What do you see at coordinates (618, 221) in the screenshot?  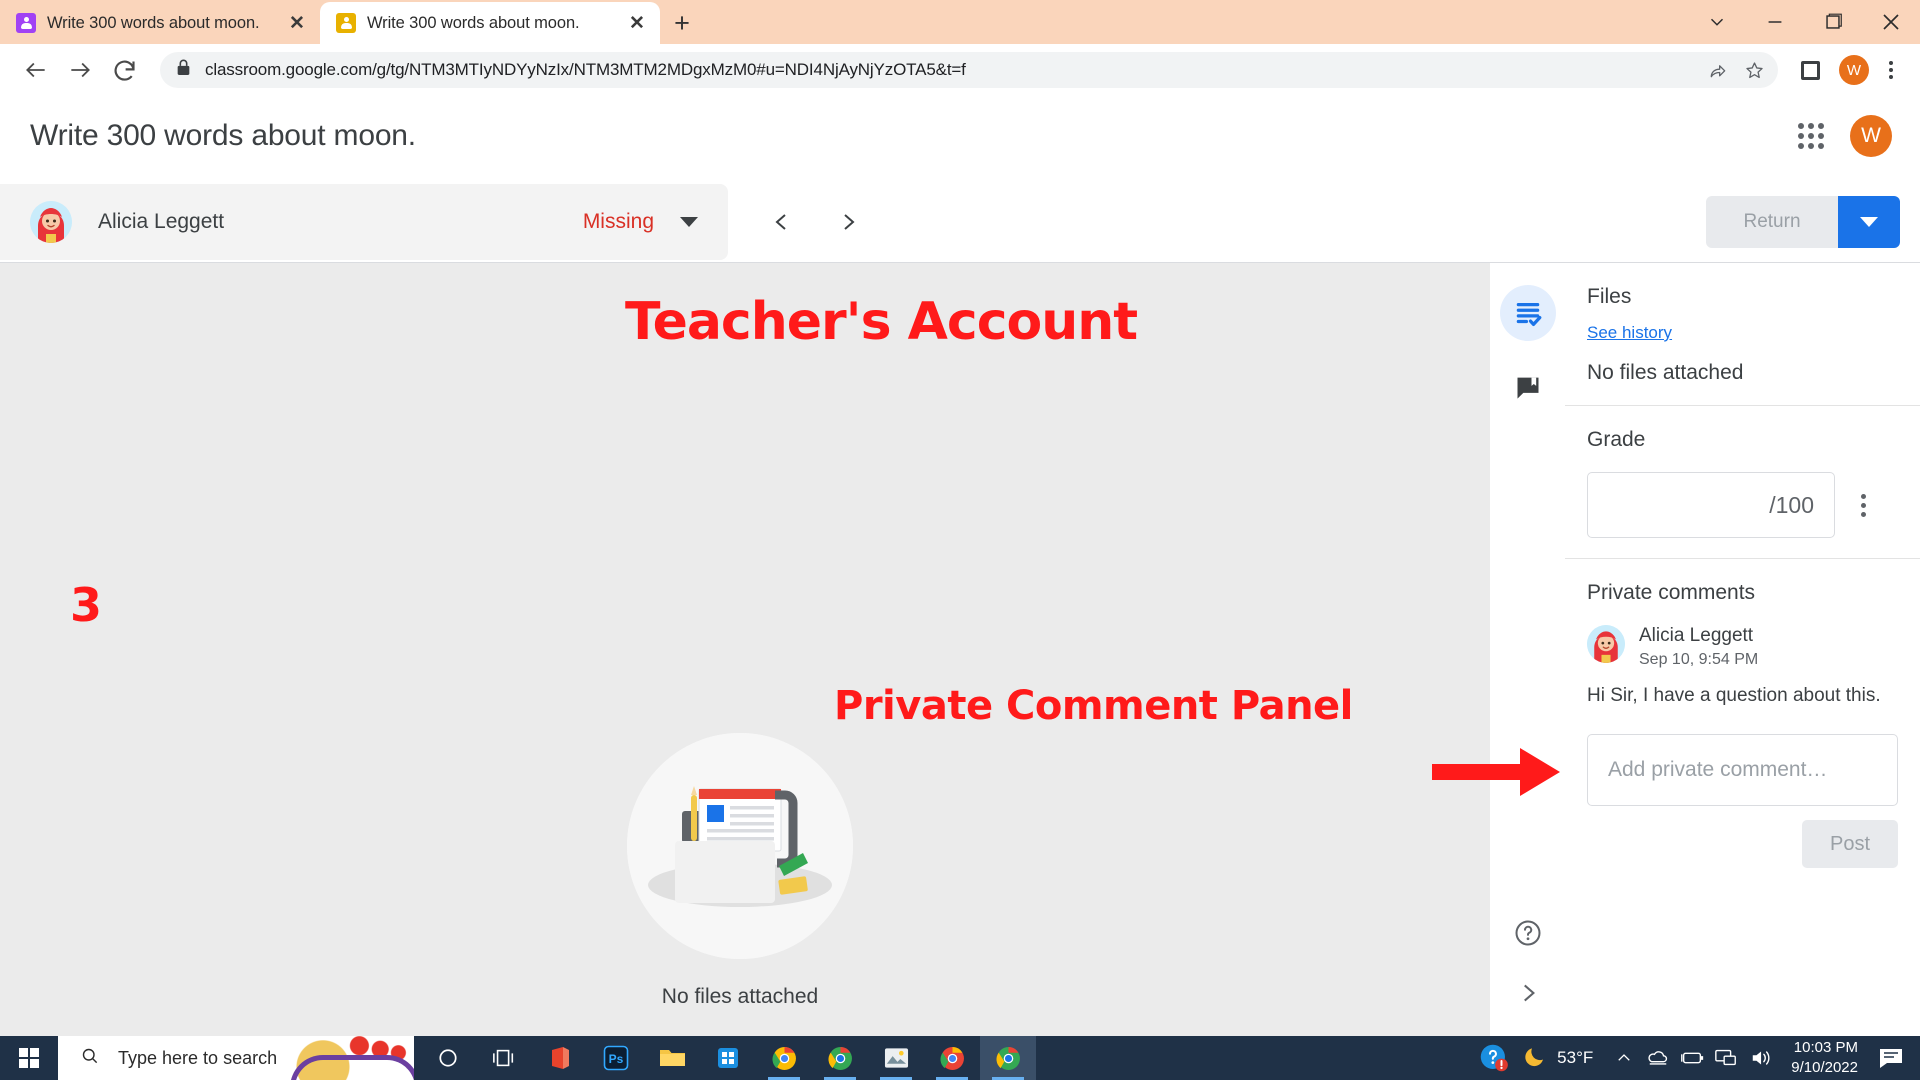 I see `status-badge: Missing` at bounding box center [618, 221].